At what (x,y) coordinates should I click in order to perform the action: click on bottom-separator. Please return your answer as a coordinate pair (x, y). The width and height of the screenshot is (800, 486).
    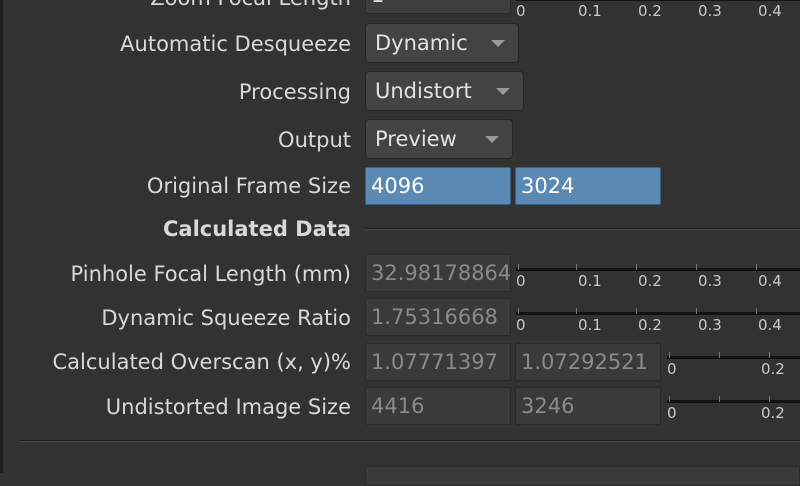
    Looking at the image, I should click on (410, 441).